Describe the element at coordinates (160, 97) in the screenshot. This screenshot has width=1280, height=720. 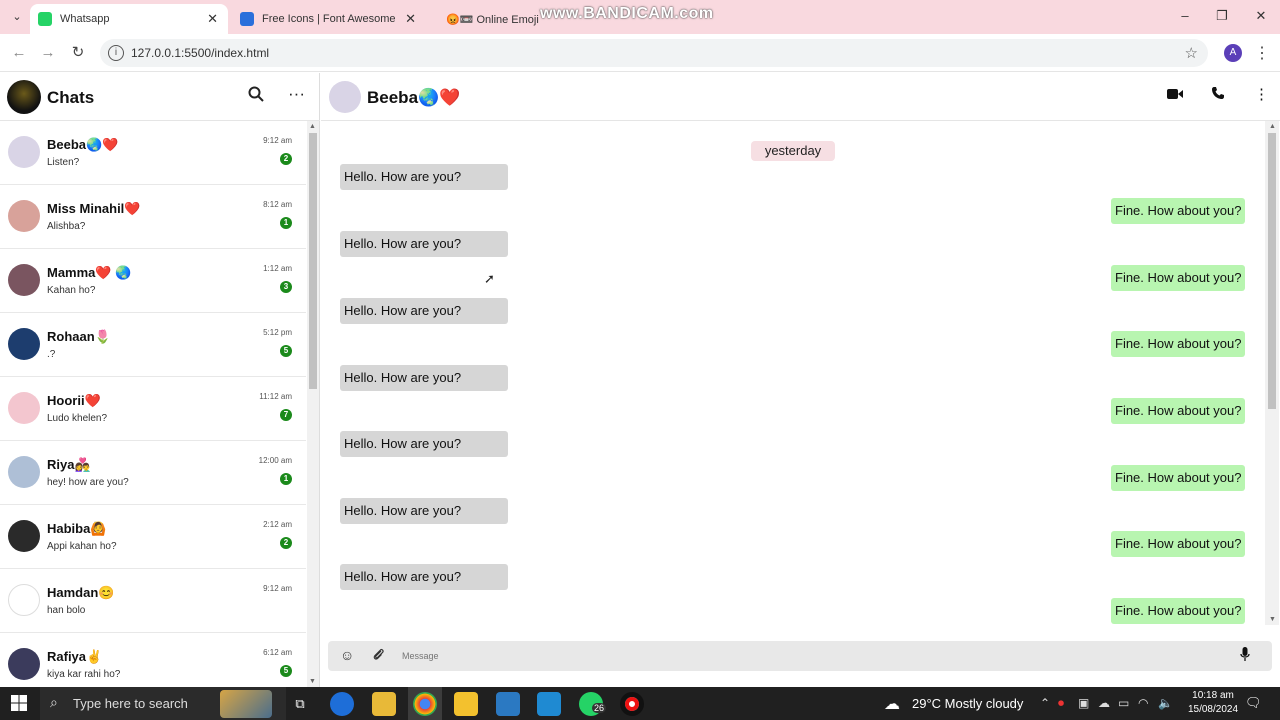
I see `sidebar-header: Chats ···` at that location.